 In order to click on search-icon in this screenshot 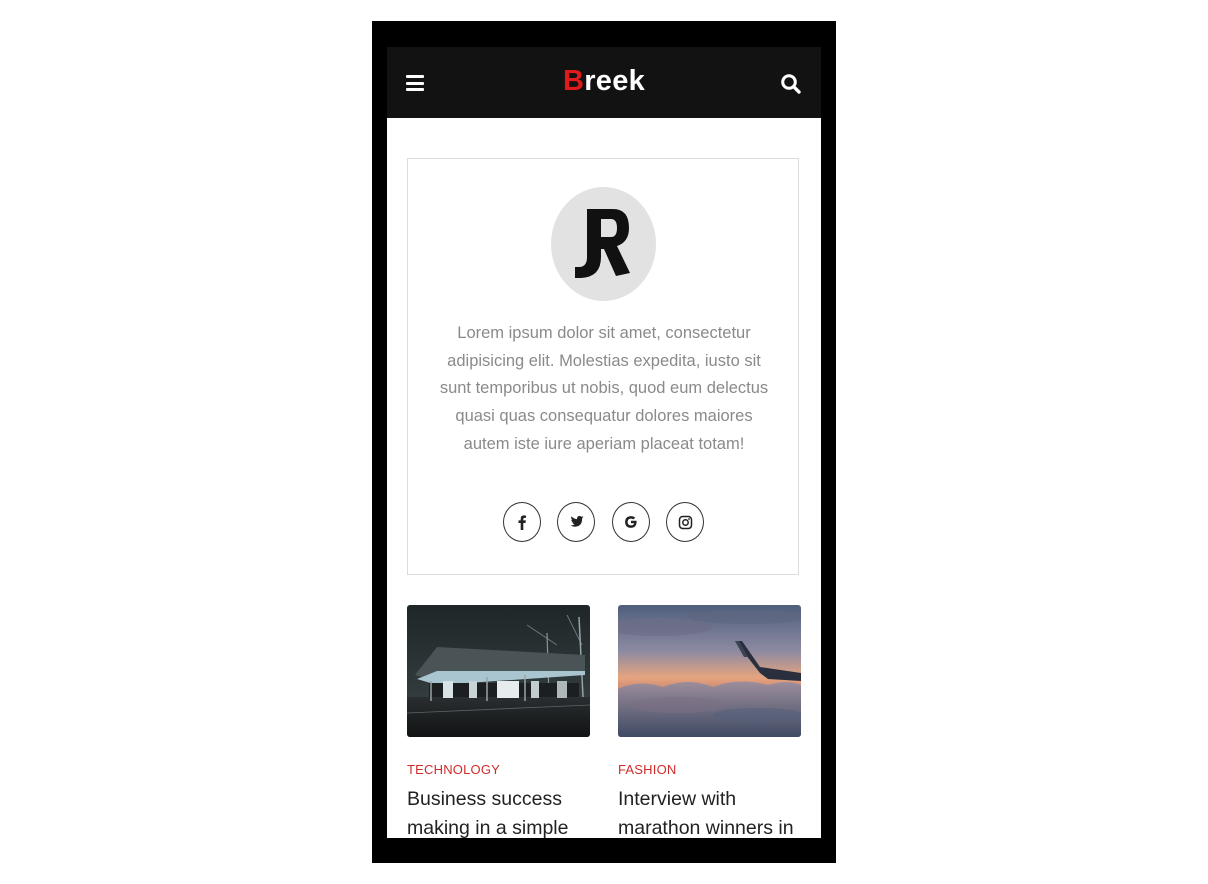, I will do `click(791, 84)`.